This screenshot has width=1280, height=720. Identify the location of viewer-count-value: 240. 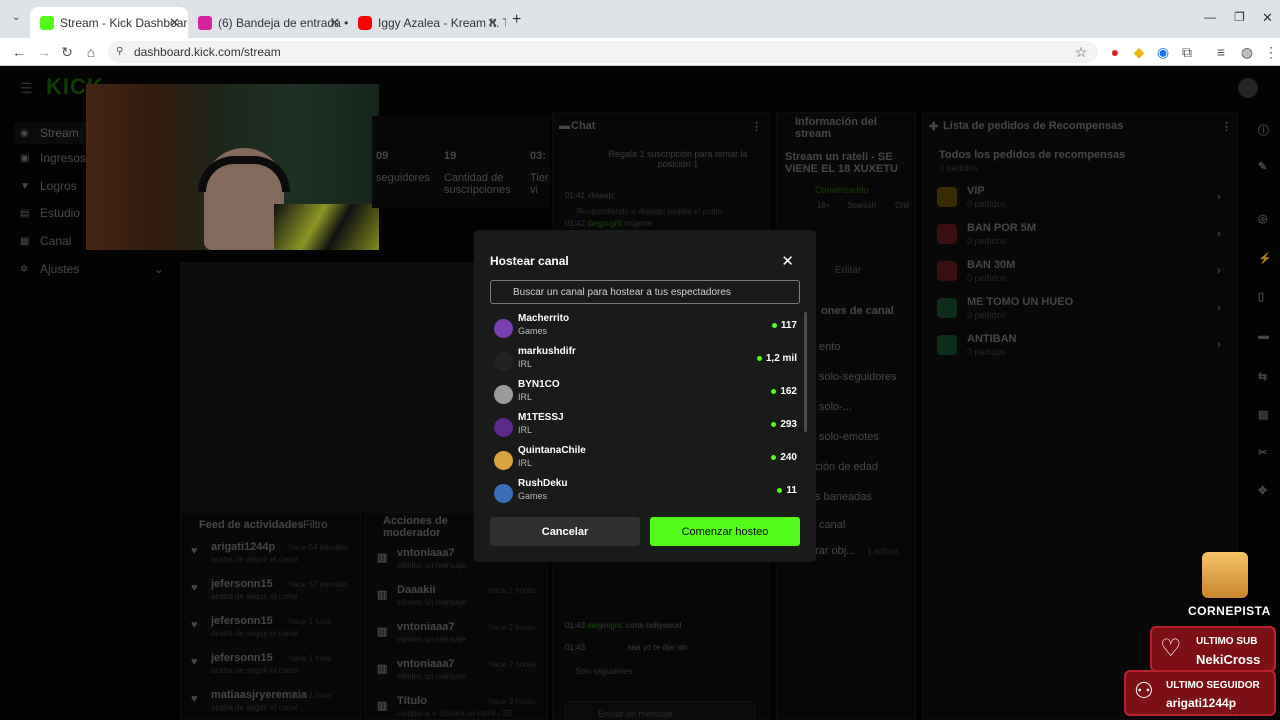
(788, 457).